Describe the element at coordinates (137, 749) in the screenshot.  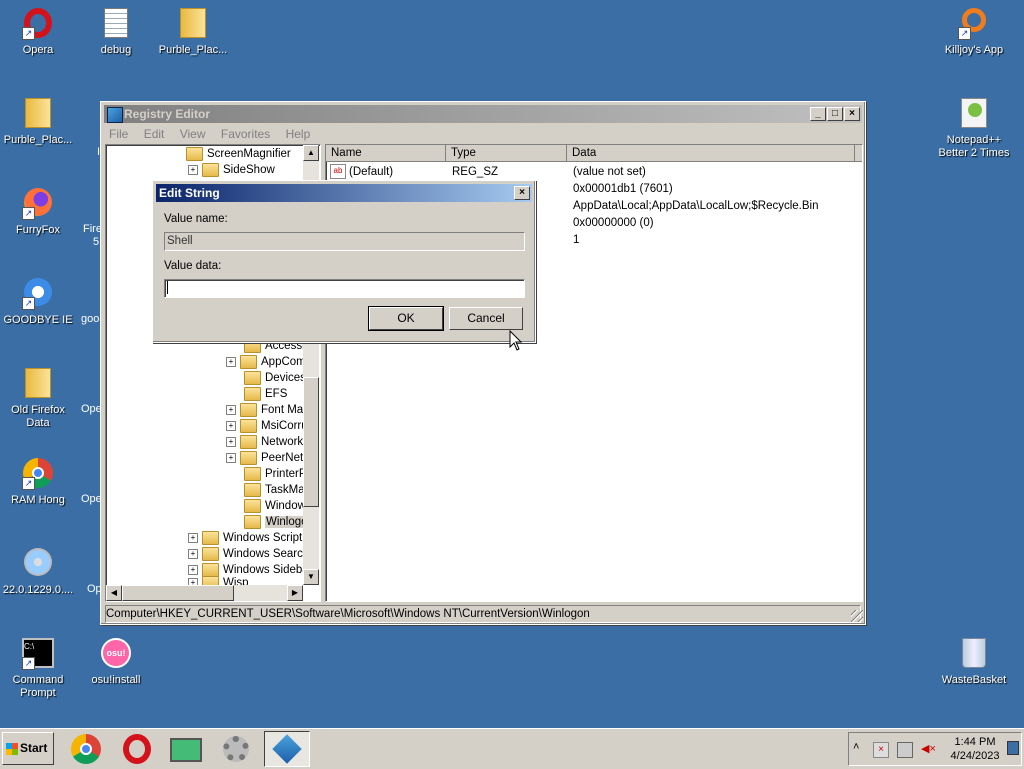
I see `taskbar-opera-icon` at that location.